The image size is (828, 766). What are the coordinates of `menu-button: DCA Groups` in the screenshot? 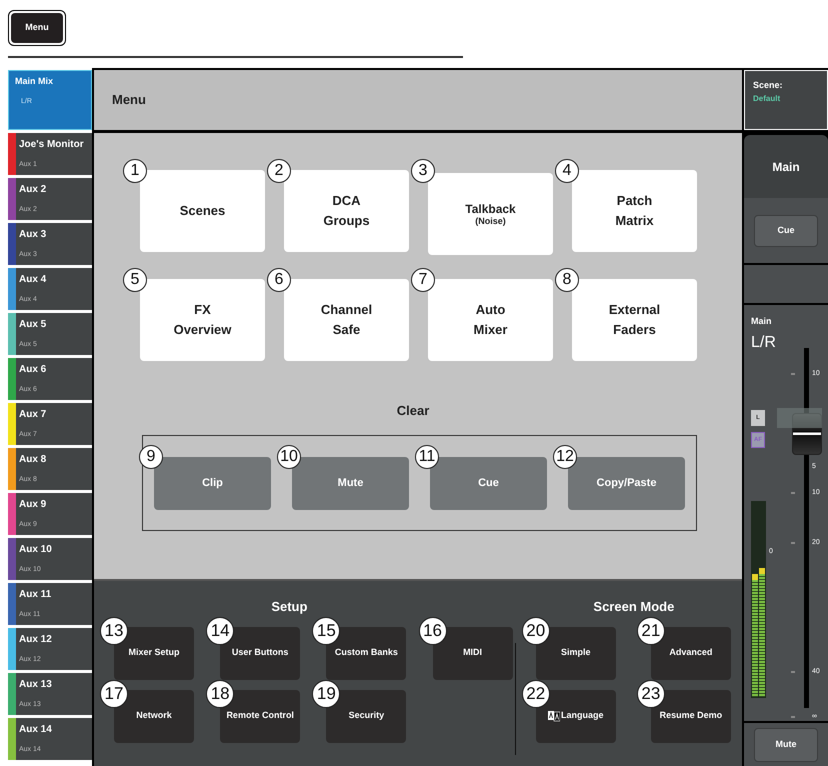 It's located at (346, 211).